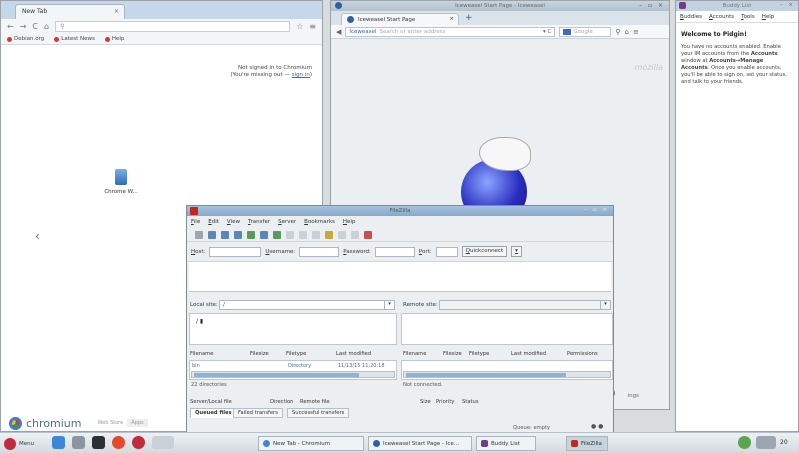  What do you see at coordinates (469, 18) in the screenshot?
I see `new-tab-plus-icon: +` at bounding box center [469, 18].